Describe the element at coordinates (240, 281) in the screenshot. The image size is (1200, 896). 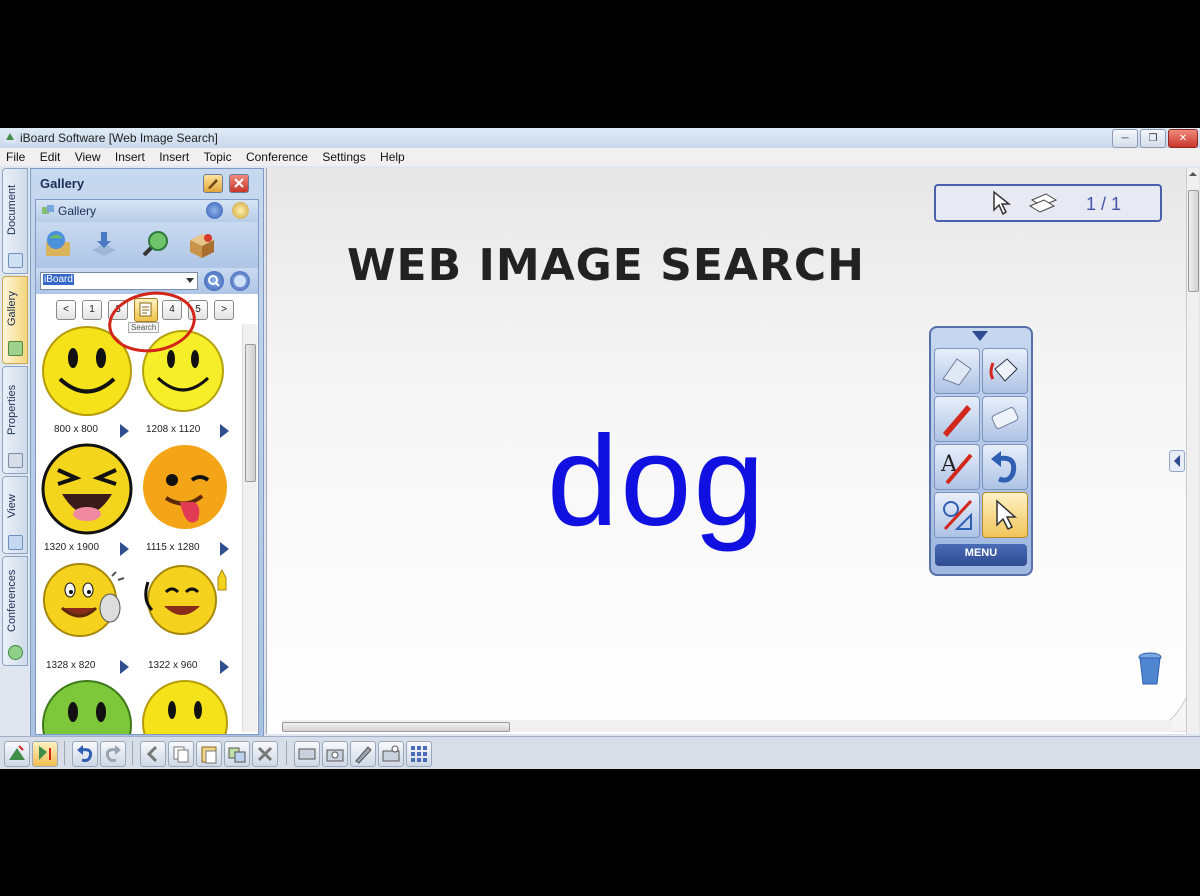
I see `web-globe-button` at that location.